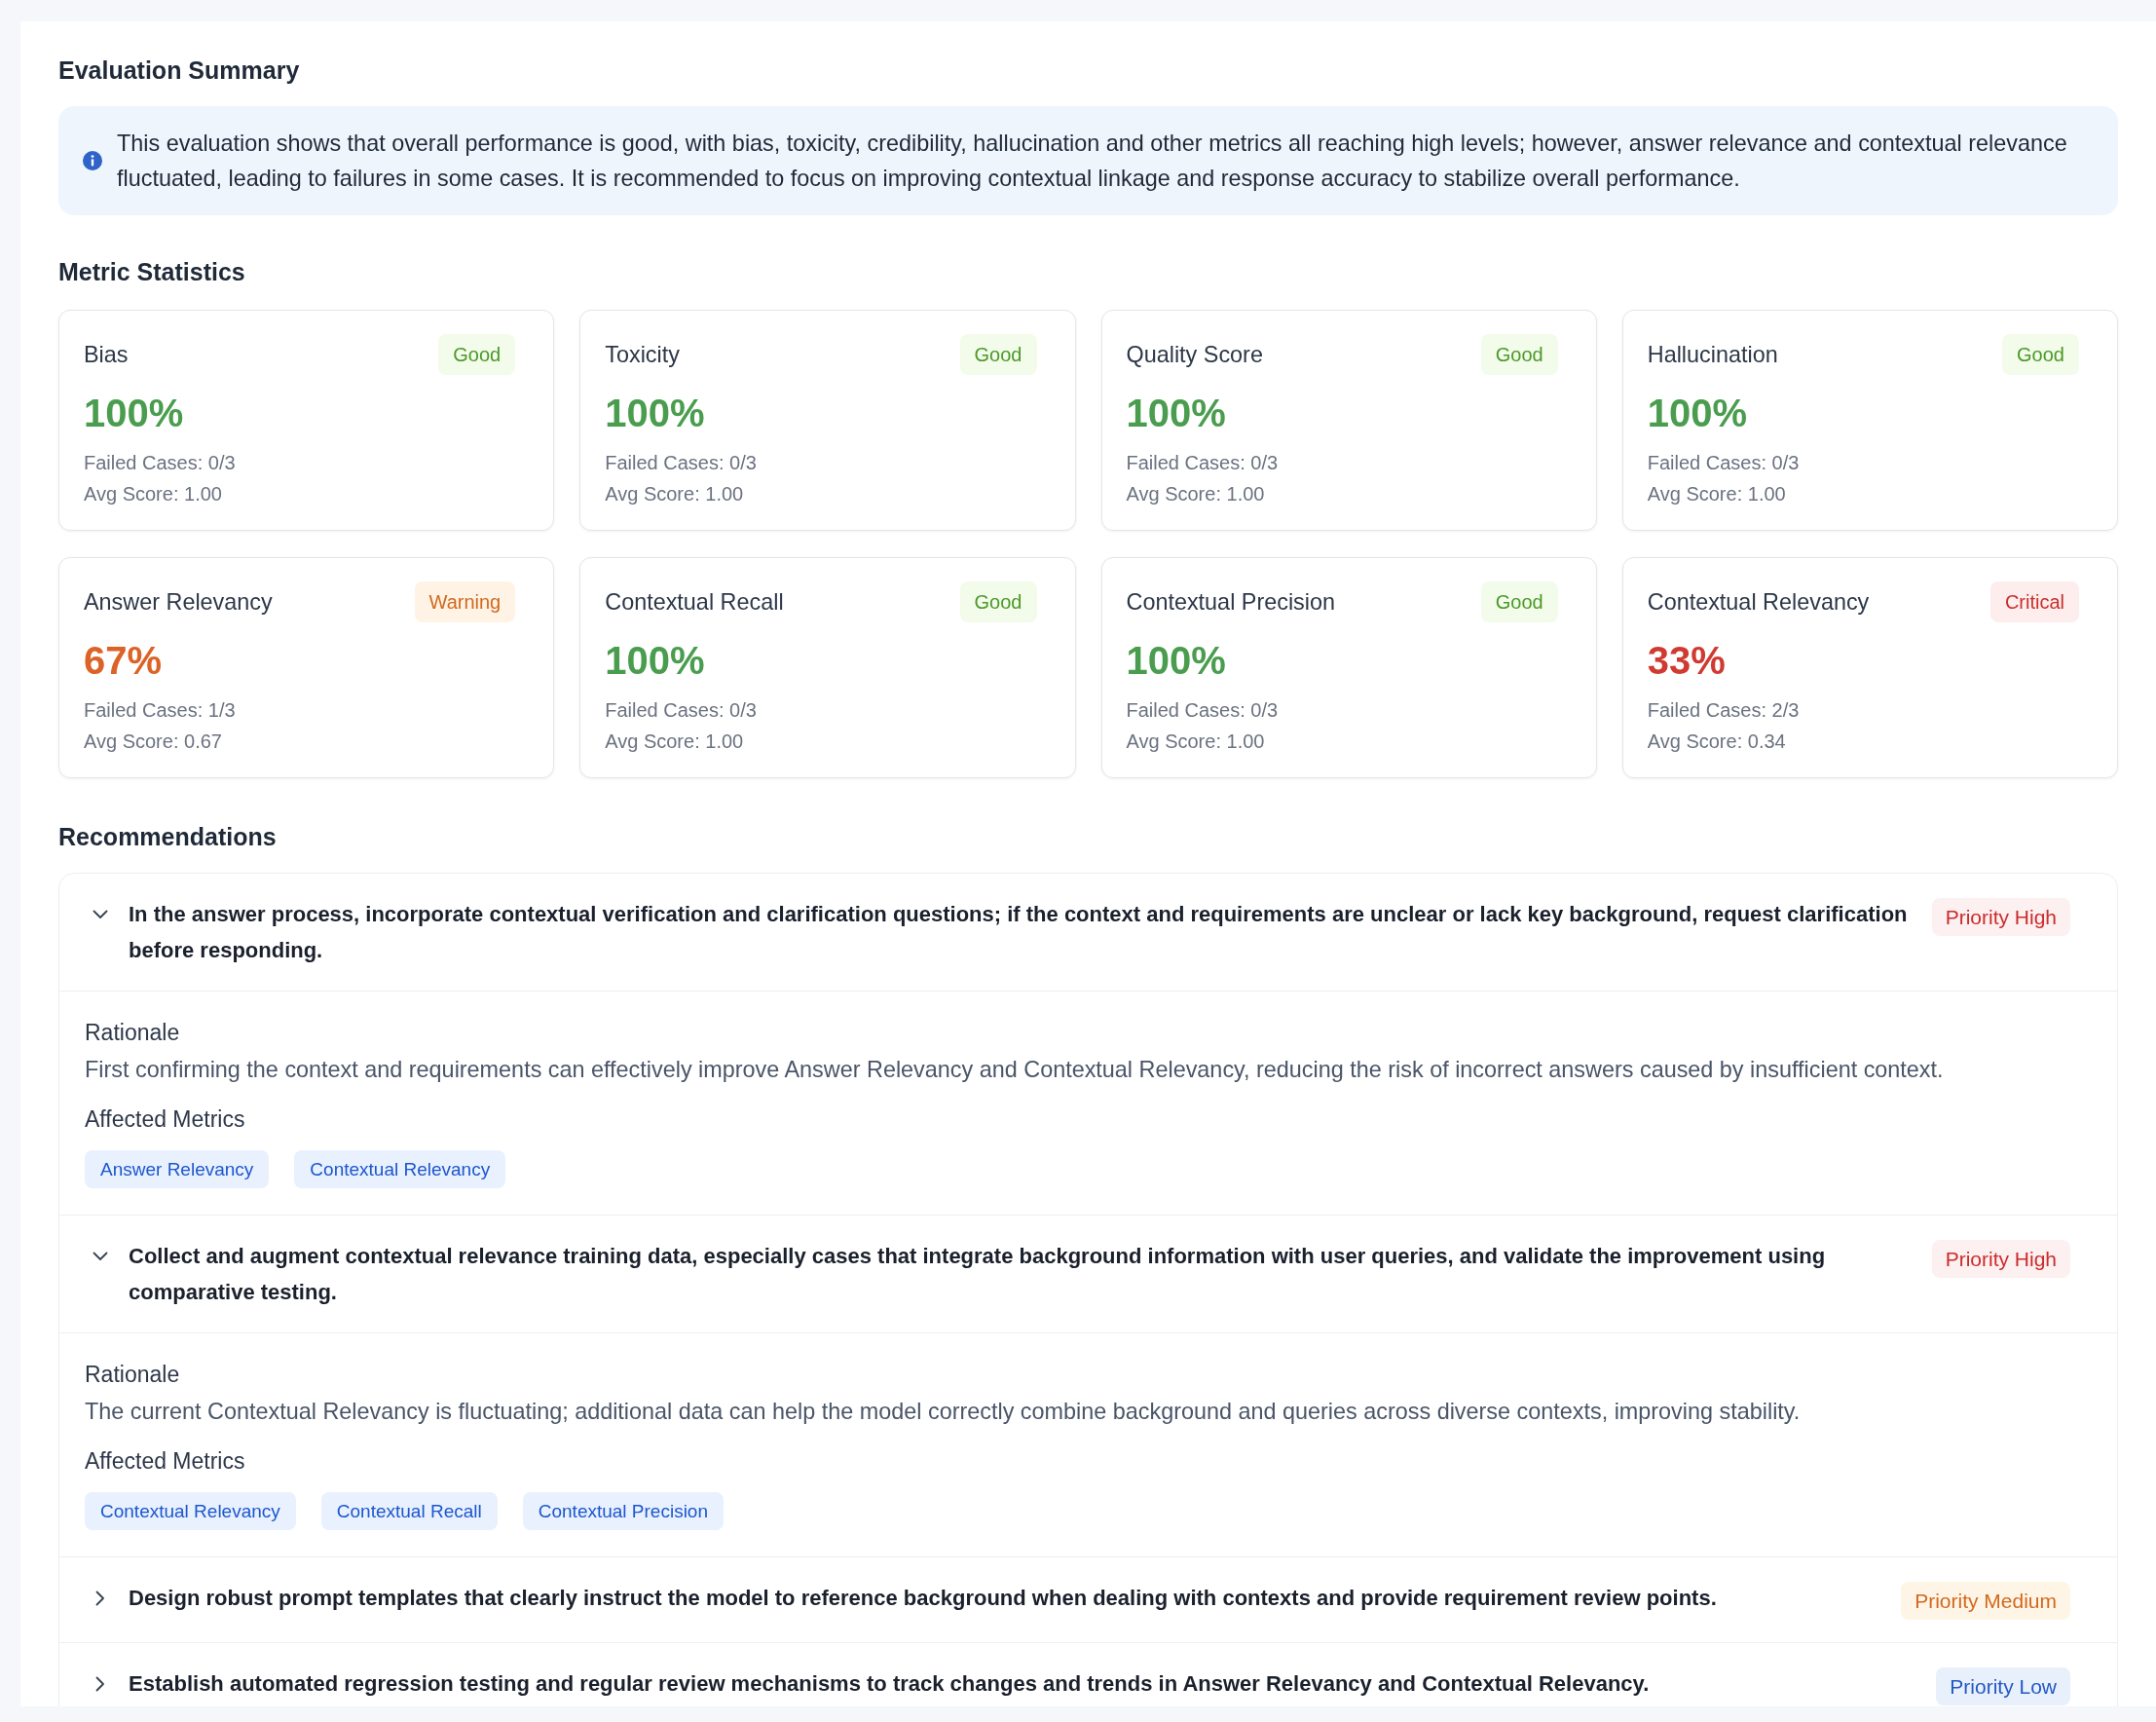 This screenshot has width=2156, height=1722. Describe the element at coordinates (1759, 602) in the screenshot. I see `metric-name: Contextual Relevancy` at that location.